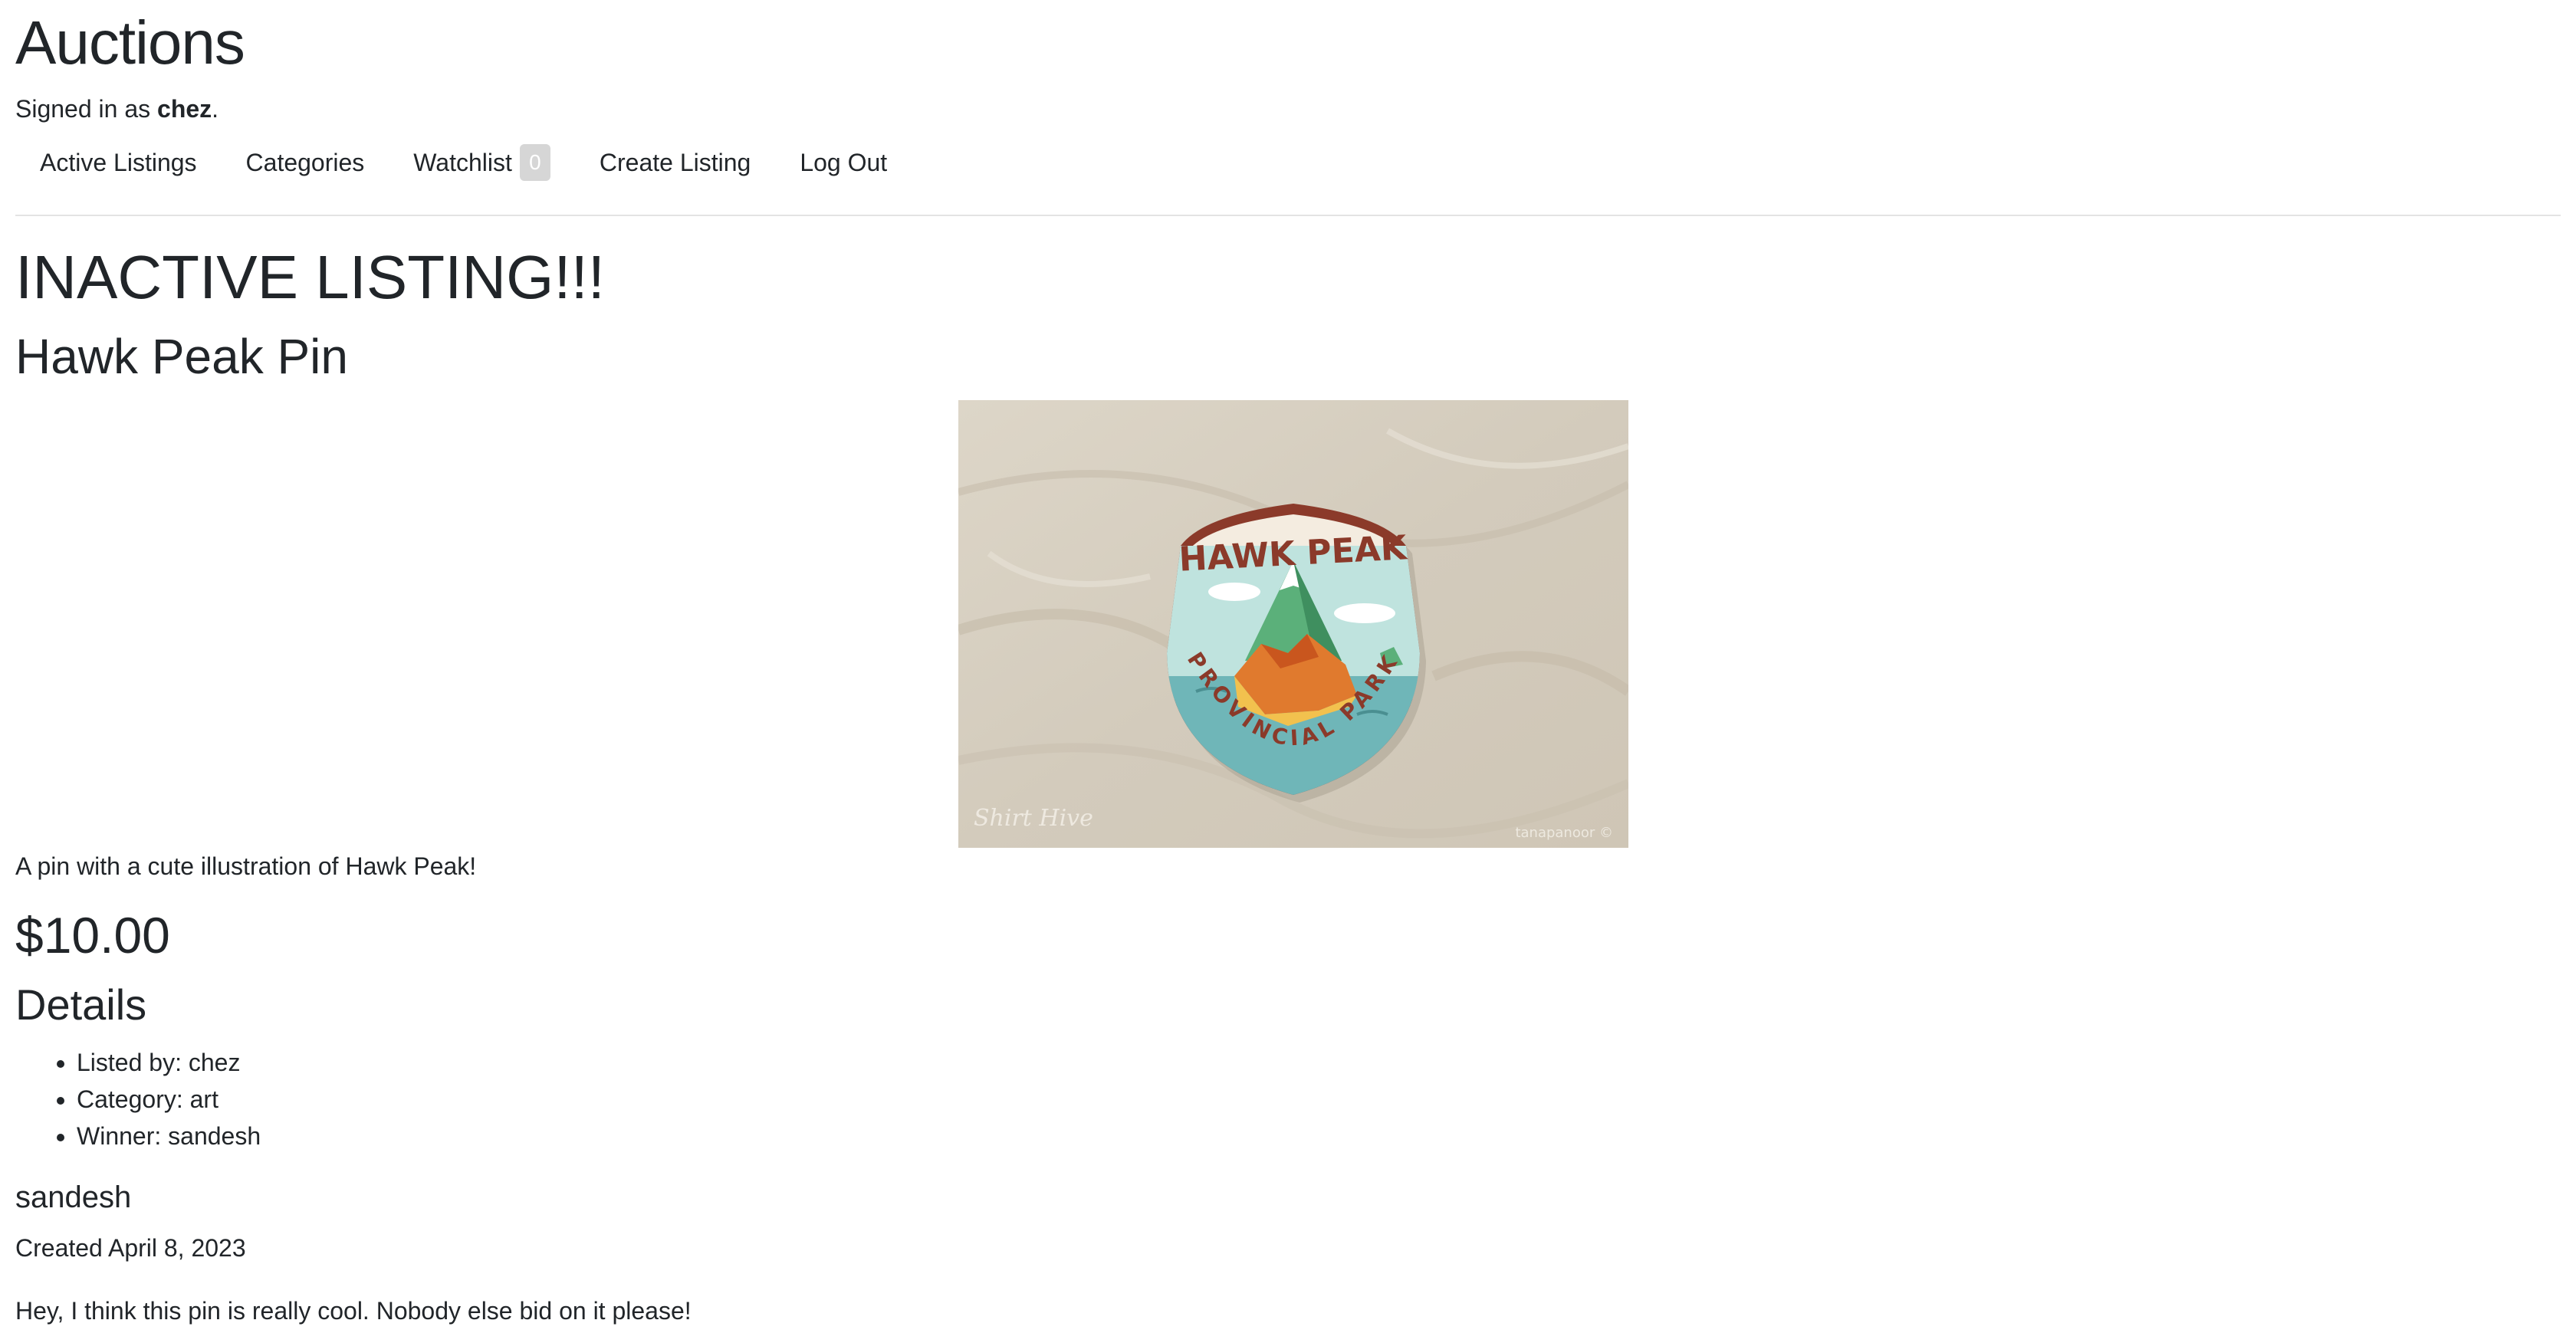  What do you see at coordinates (182, 357) in the screenshot?
I see `listing-title: Hawk Peak Pin` at bounding box center [182, 357].